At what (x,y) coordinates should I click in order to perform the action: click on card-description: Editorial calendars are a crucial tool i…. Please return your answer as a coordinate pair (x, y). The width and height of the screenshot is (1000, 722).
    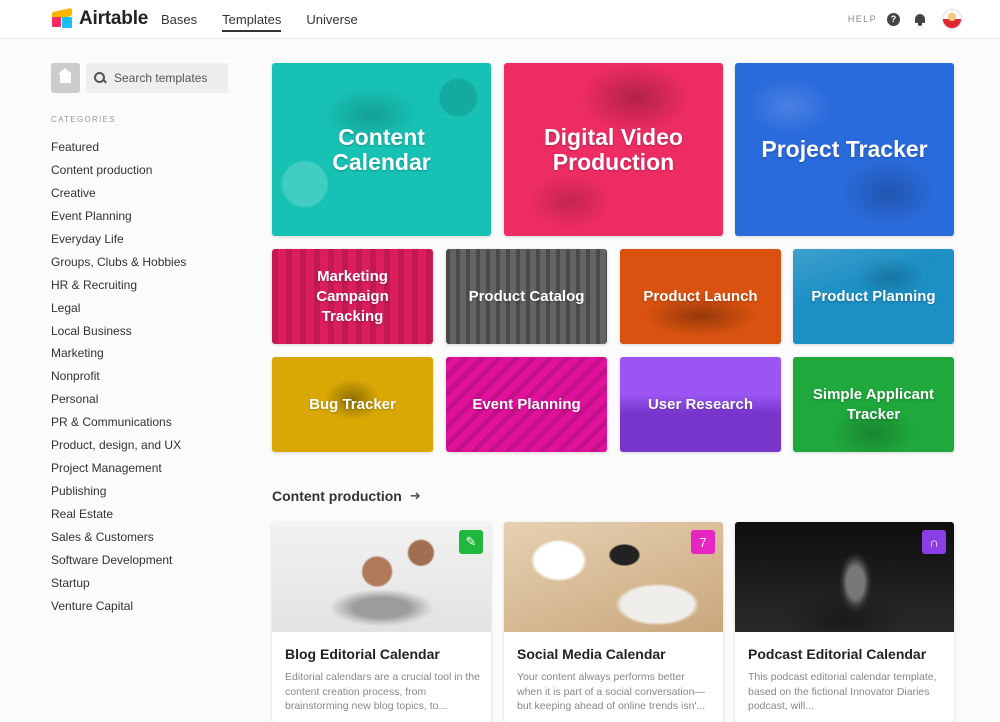
    Looking at the image, I should click on (382, 691).